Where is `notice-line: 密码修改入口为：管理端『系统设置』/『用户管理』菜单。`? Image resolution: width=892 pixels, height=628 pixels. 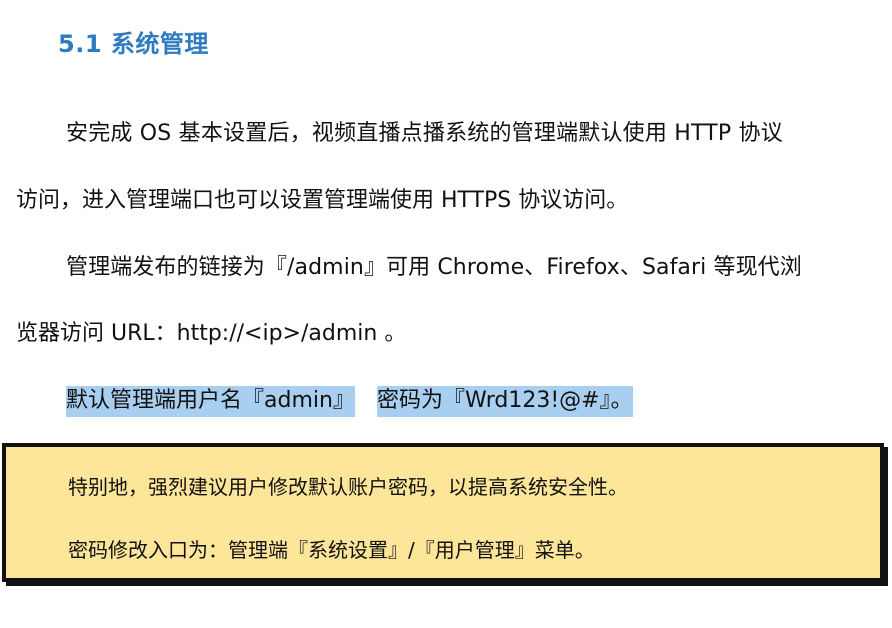
notice-line: 密码修改入口为：管理端『系统设置』/『用户管理』菜单。 is located at coordinates (331, 550).